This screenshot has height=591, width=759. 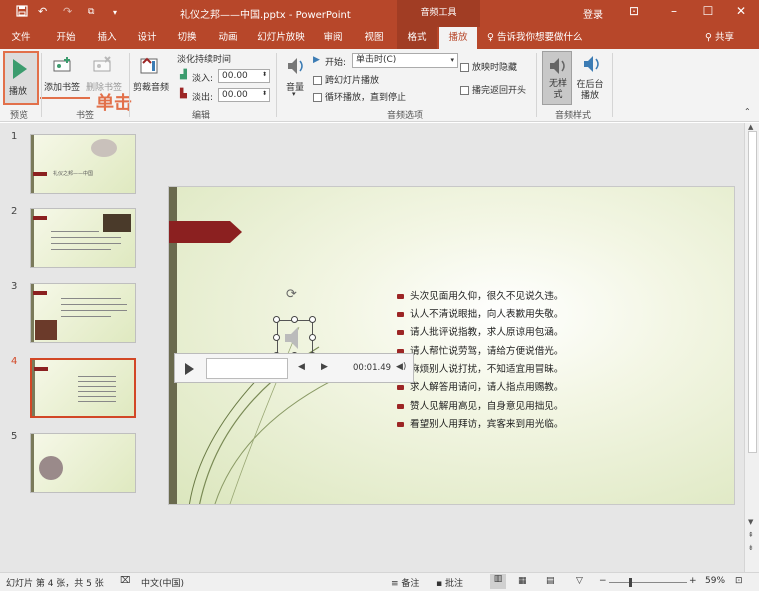 I want to click on login-link: 登录, so click(x=593, y=13).